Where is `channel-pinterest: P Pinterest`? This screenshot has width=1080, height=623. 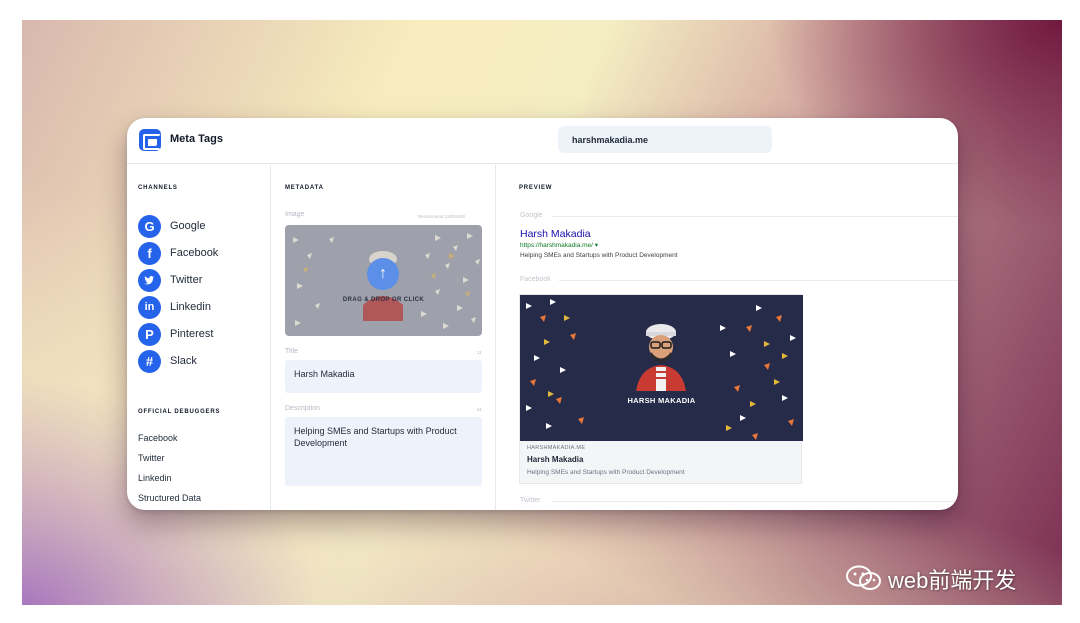 channel-pinterest: P Pinterest is located at coordinates (198, 334).